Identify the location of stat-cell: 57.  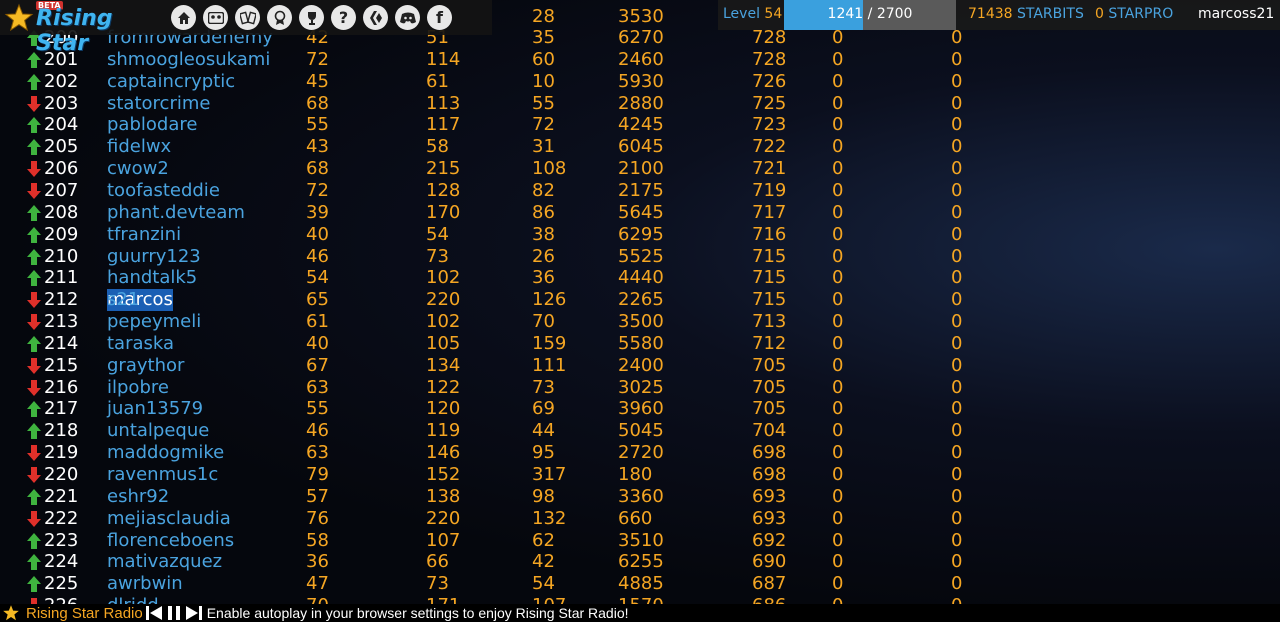
(317, 496).